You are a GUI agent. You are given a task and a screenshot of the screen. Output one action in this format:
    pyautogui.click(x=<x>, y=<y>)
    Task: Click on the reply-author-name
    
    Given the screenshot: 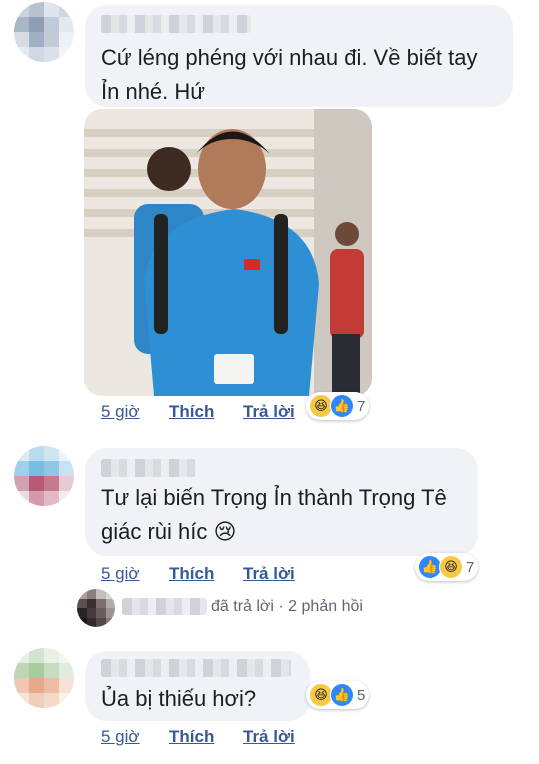 What is the action you would take?
    pyautogui.click(x=164, y=606)
    